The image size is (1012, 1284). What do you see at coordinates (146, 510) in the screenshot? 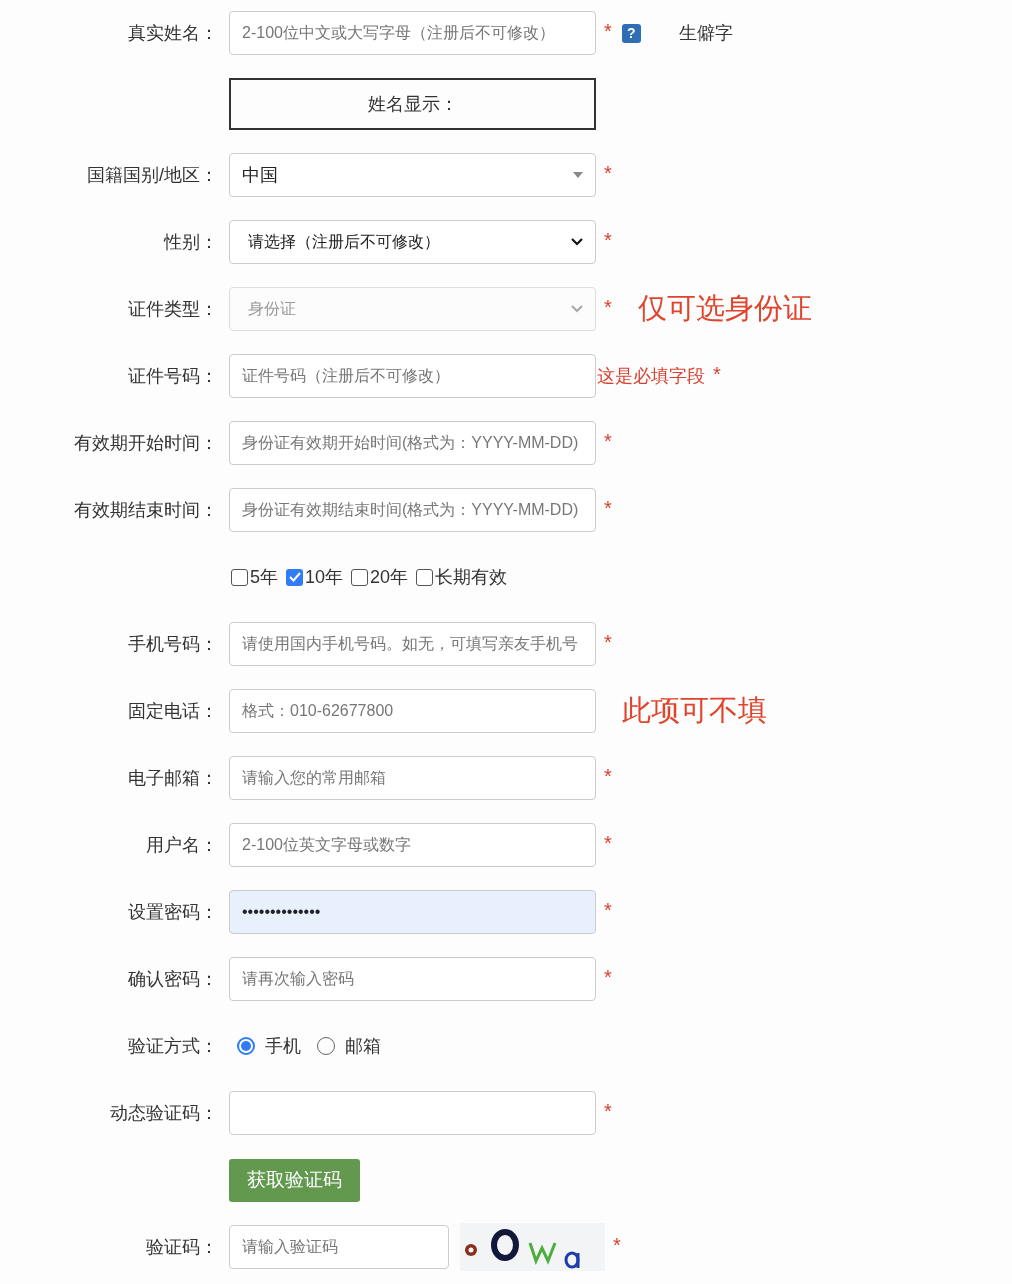
I see `field-label: 有效期结束时间：` at bounding box center [146, 510].